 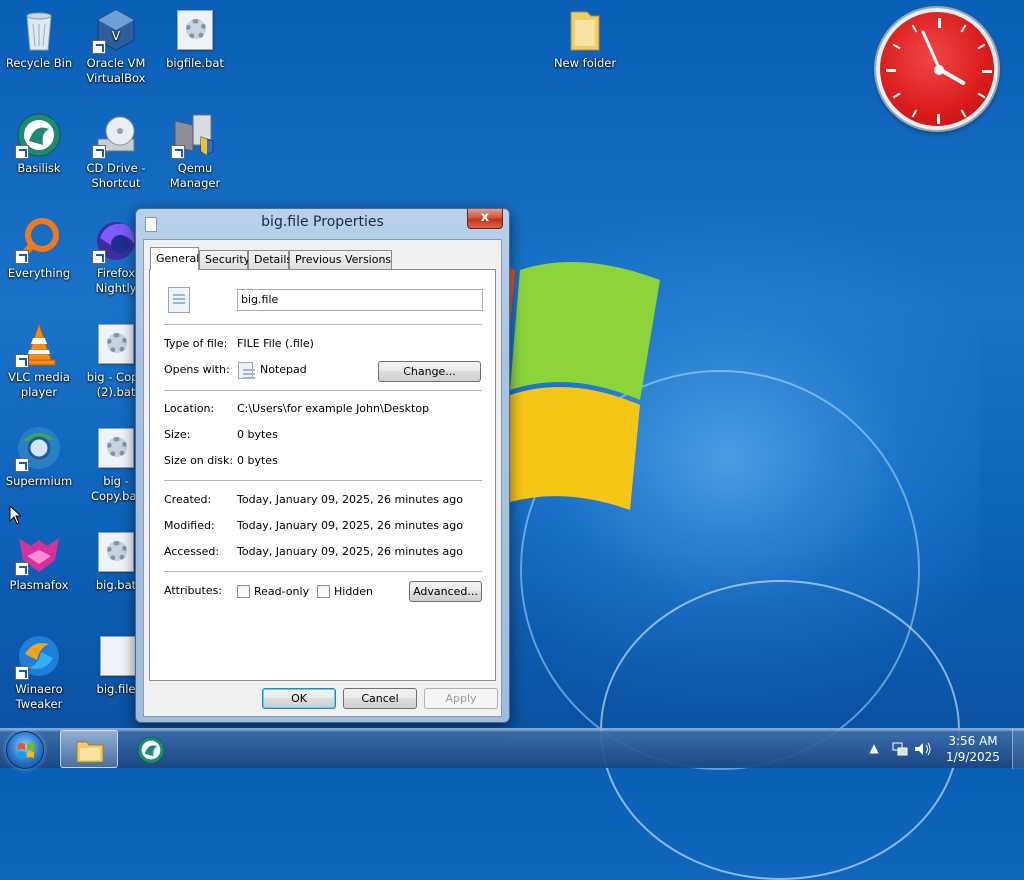 I want to click on type-of-file-value: FILE File (.file), so click(x=275, y=343).